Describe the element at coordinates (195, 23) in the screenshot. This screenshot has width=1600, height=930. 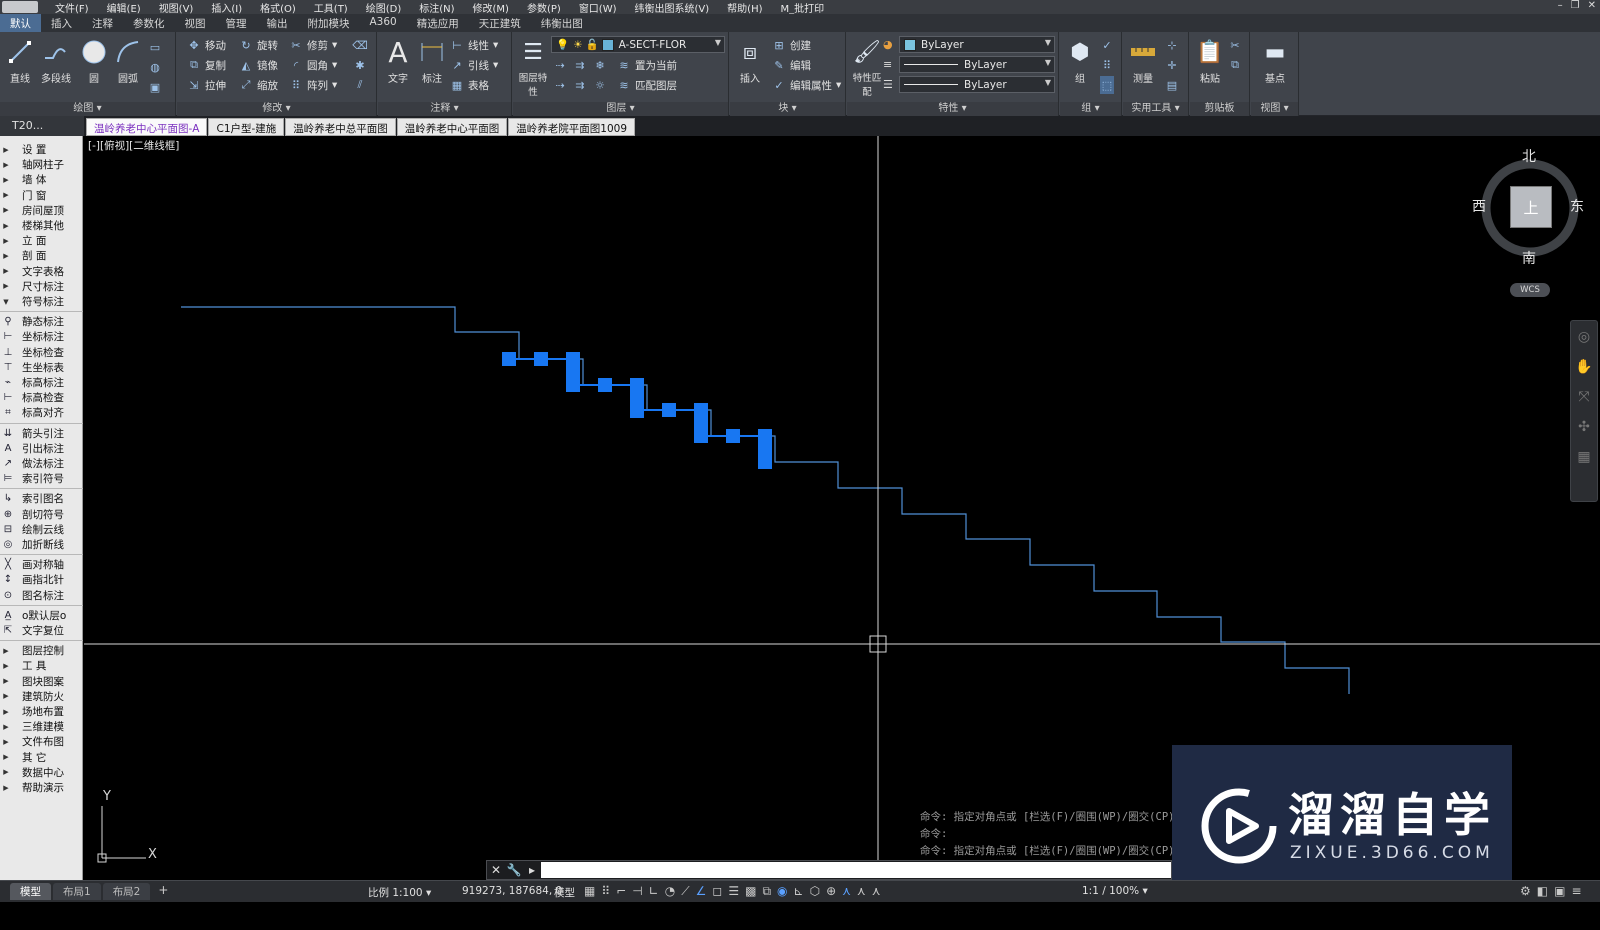
I see `ribbon-tab: 视图` at that location.